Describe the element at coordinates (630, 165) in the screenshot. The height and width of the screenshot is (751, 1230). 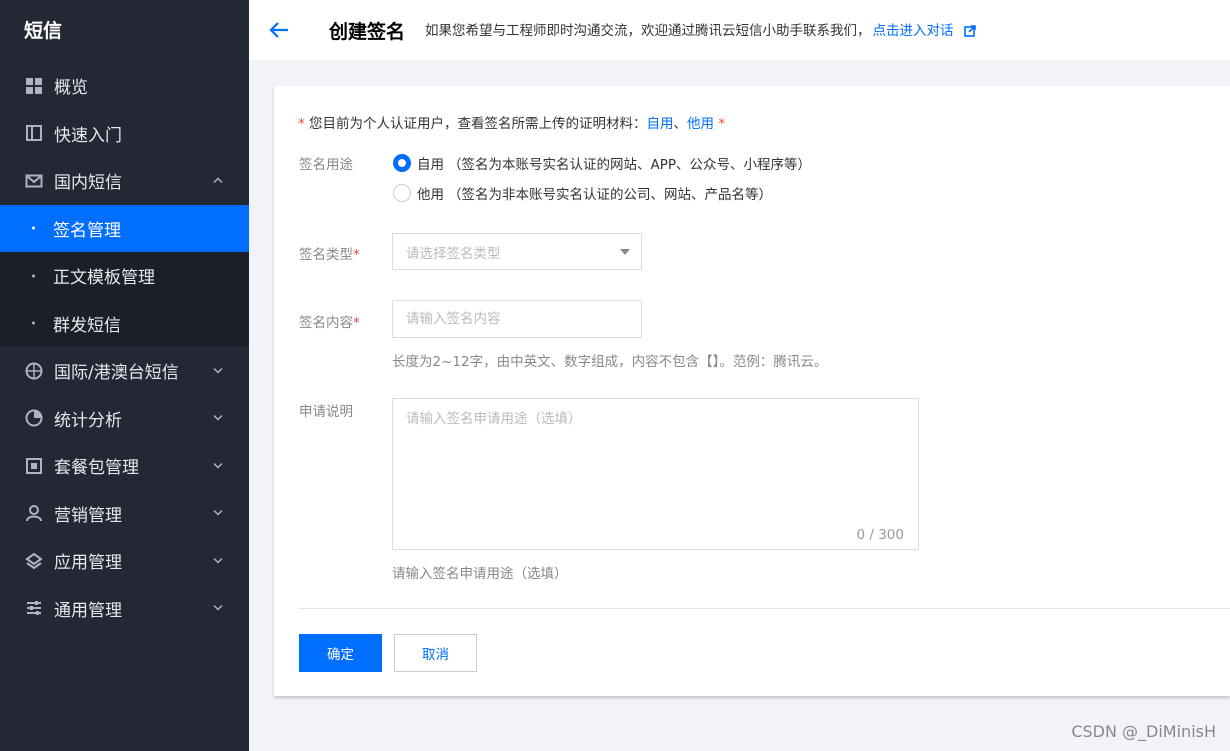
I see `radio-description: （签名为本账号实名认证的网站、APP、公众号、小程序等）` at that location.